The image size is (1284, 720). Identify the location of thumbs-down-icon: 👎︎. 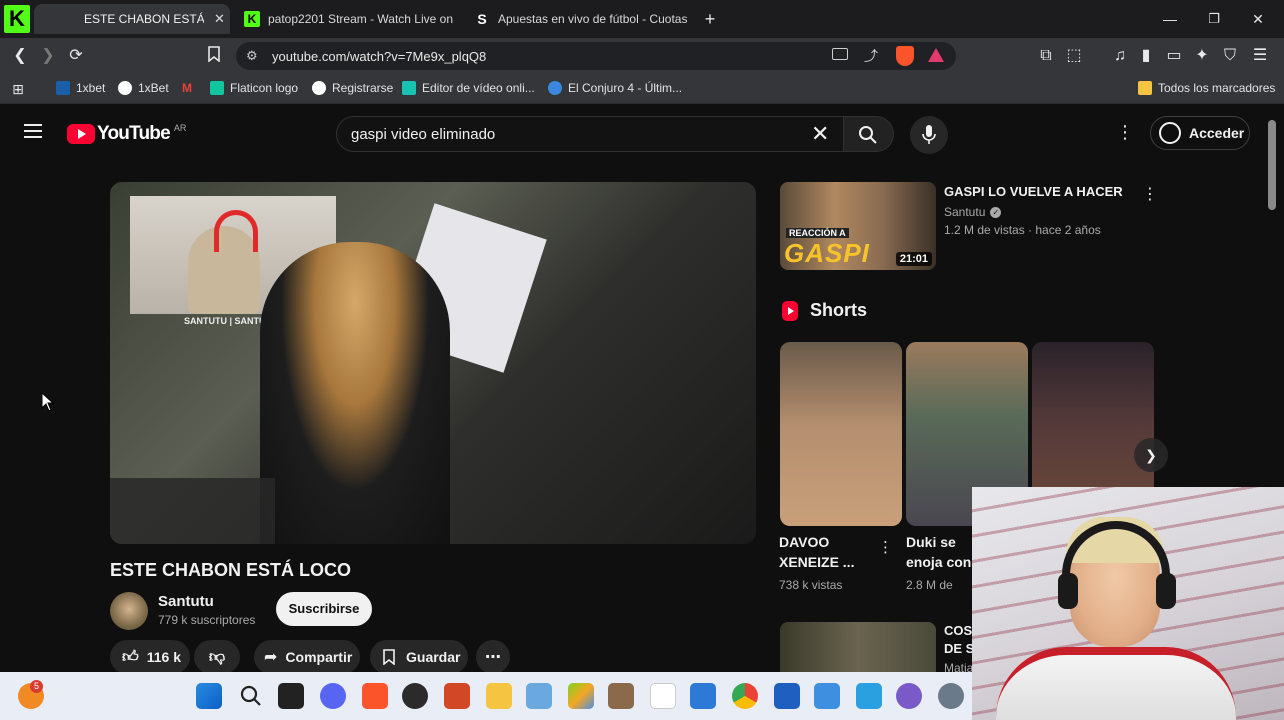
(217, 657).